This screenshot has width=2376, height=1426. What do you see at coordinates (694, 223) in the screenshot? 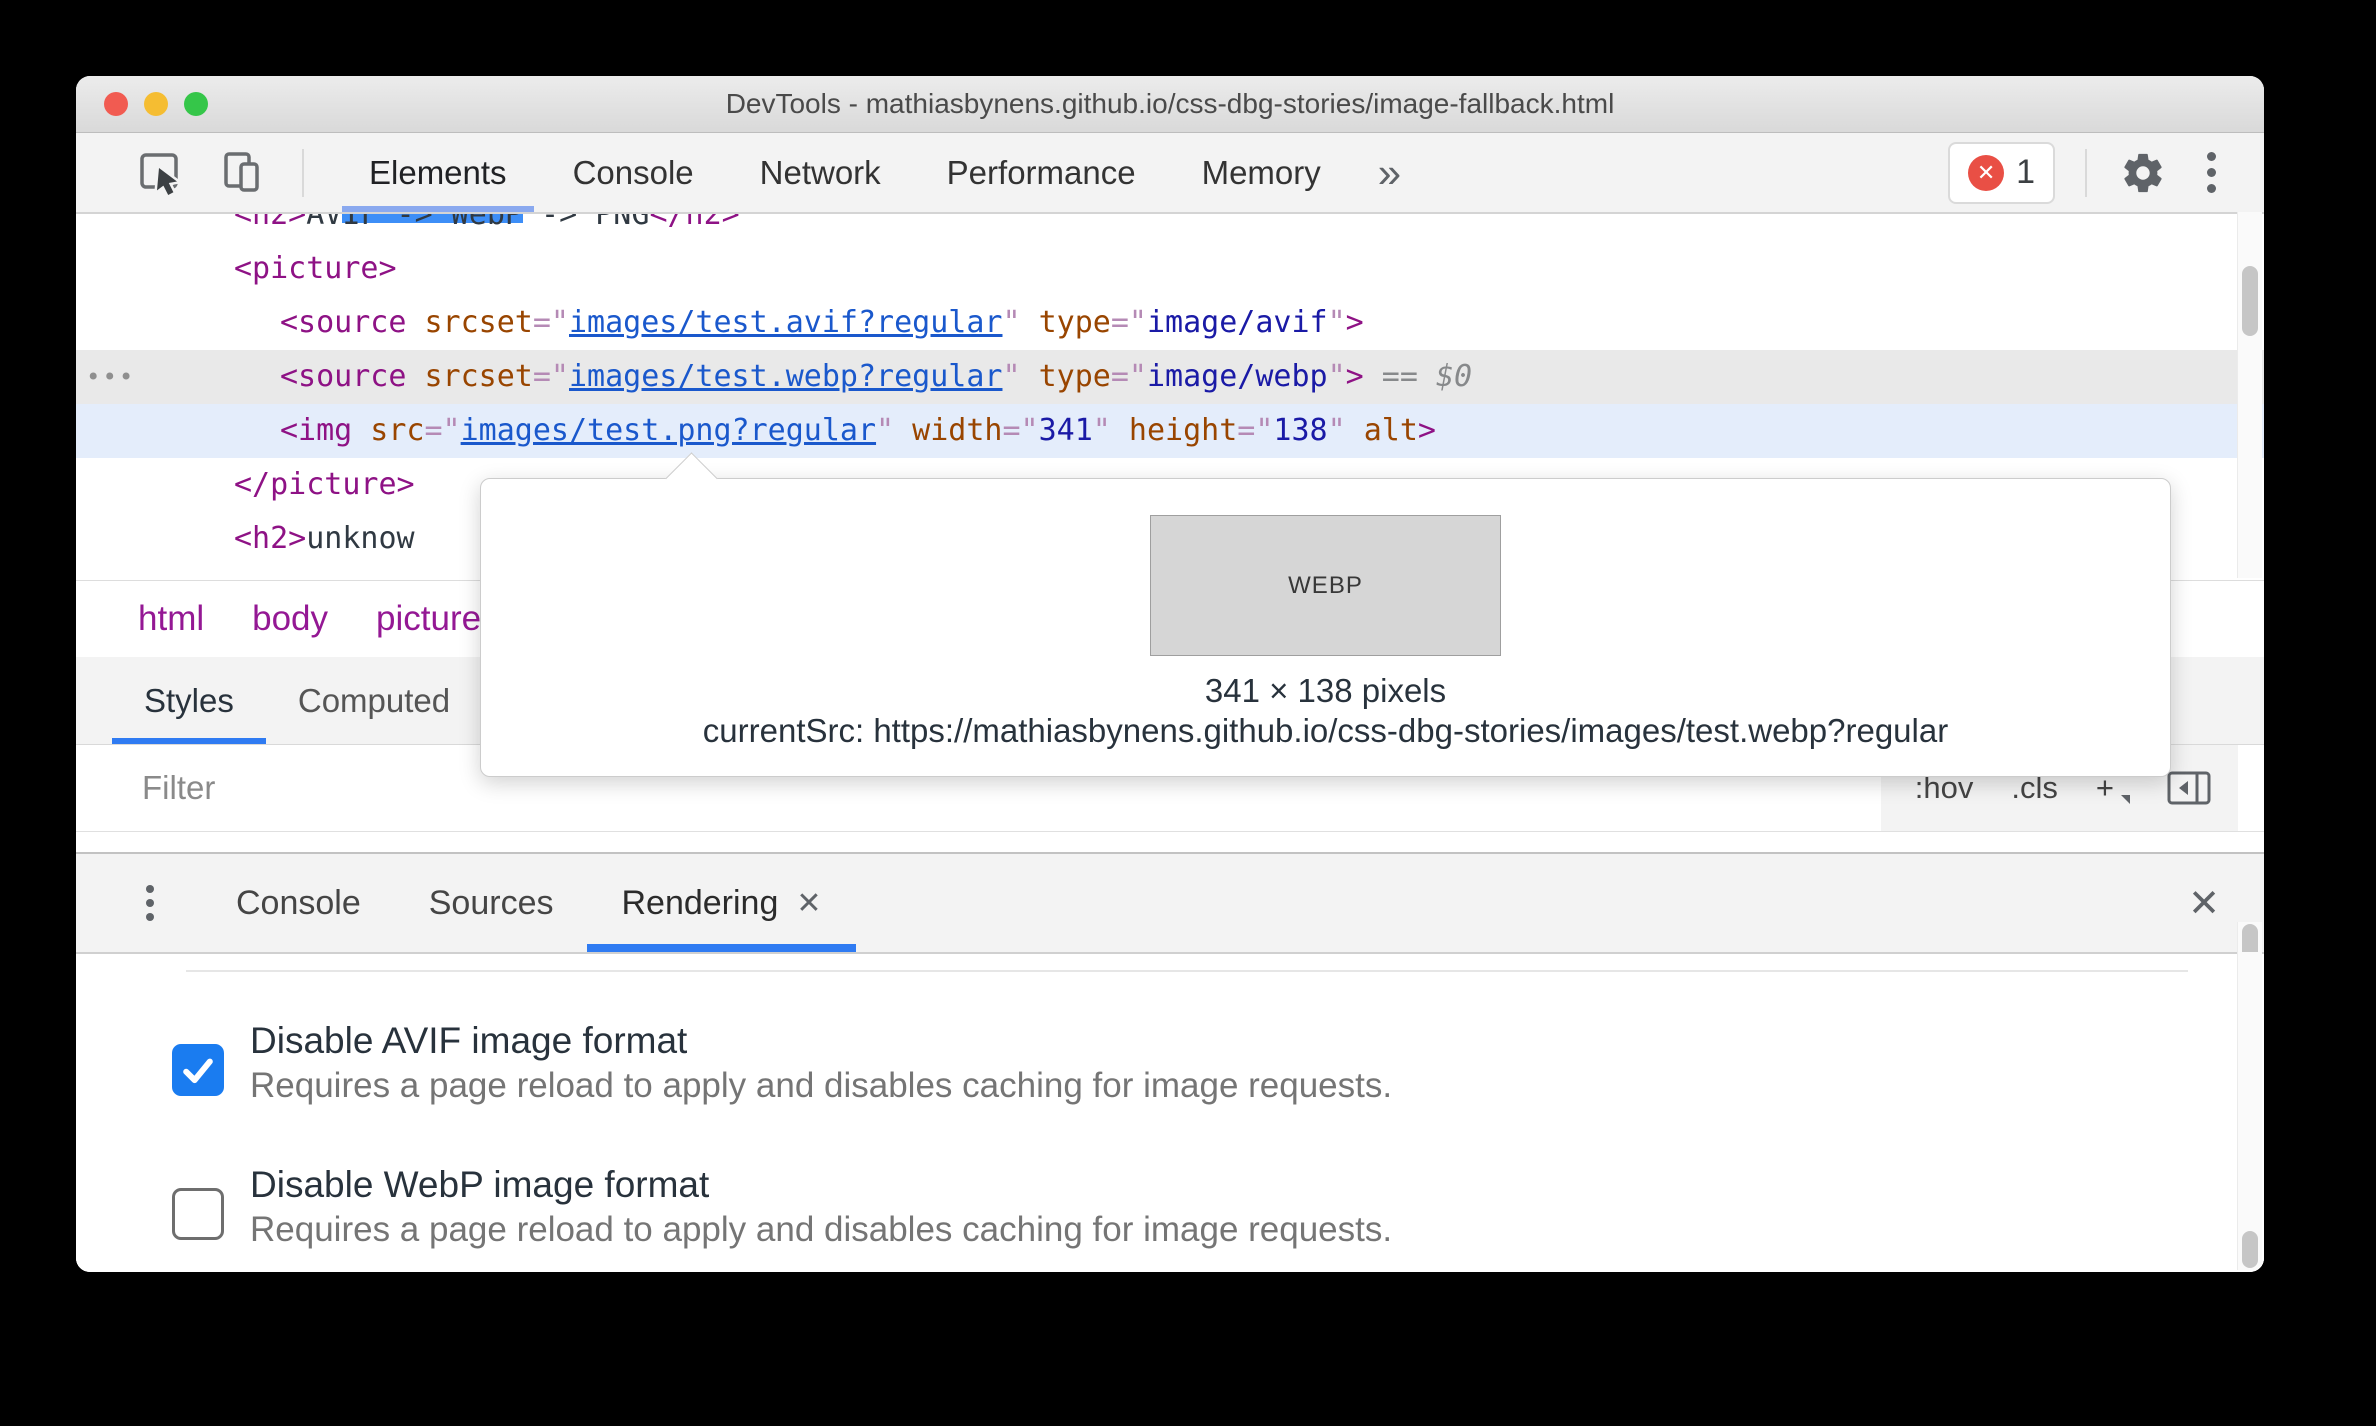
I see `code-token: </h2>` at bounding box center [694, 223].